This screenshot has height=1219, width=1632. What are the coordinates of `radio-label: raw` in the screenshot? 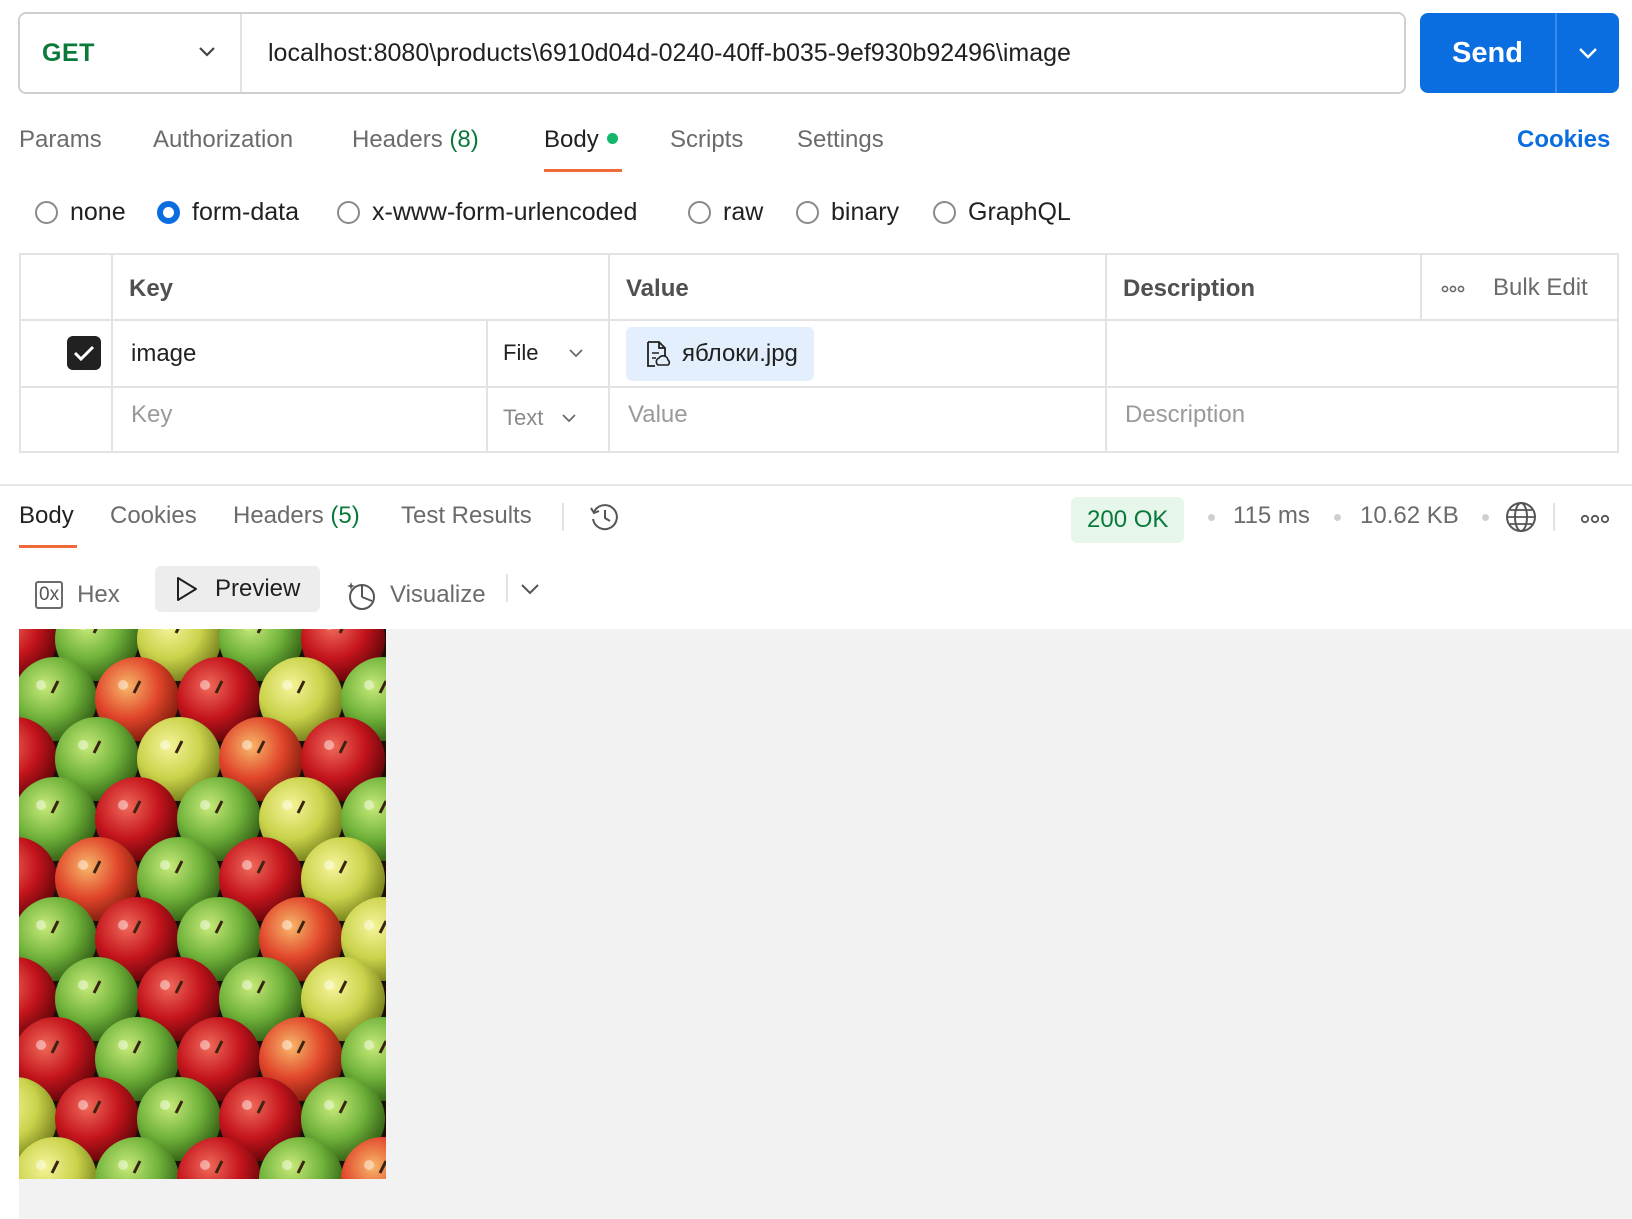 It's located at (743, 212).